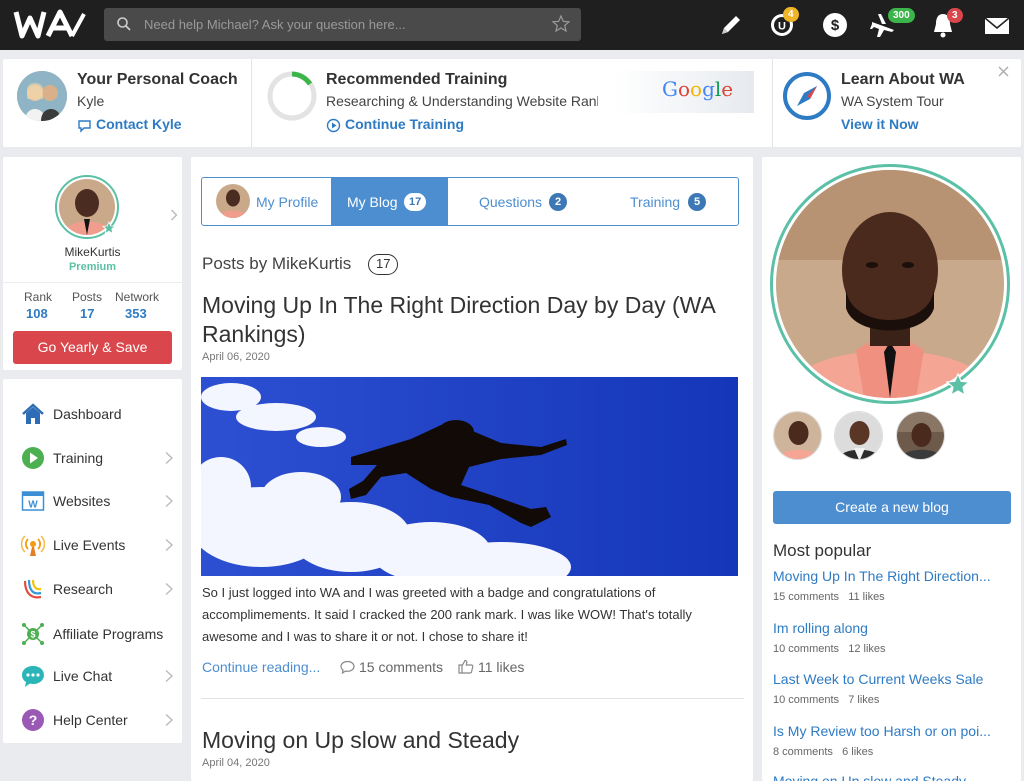  Describe the element at coordinates (32, 589) in the screenshot. I see `research-icon` at that location.